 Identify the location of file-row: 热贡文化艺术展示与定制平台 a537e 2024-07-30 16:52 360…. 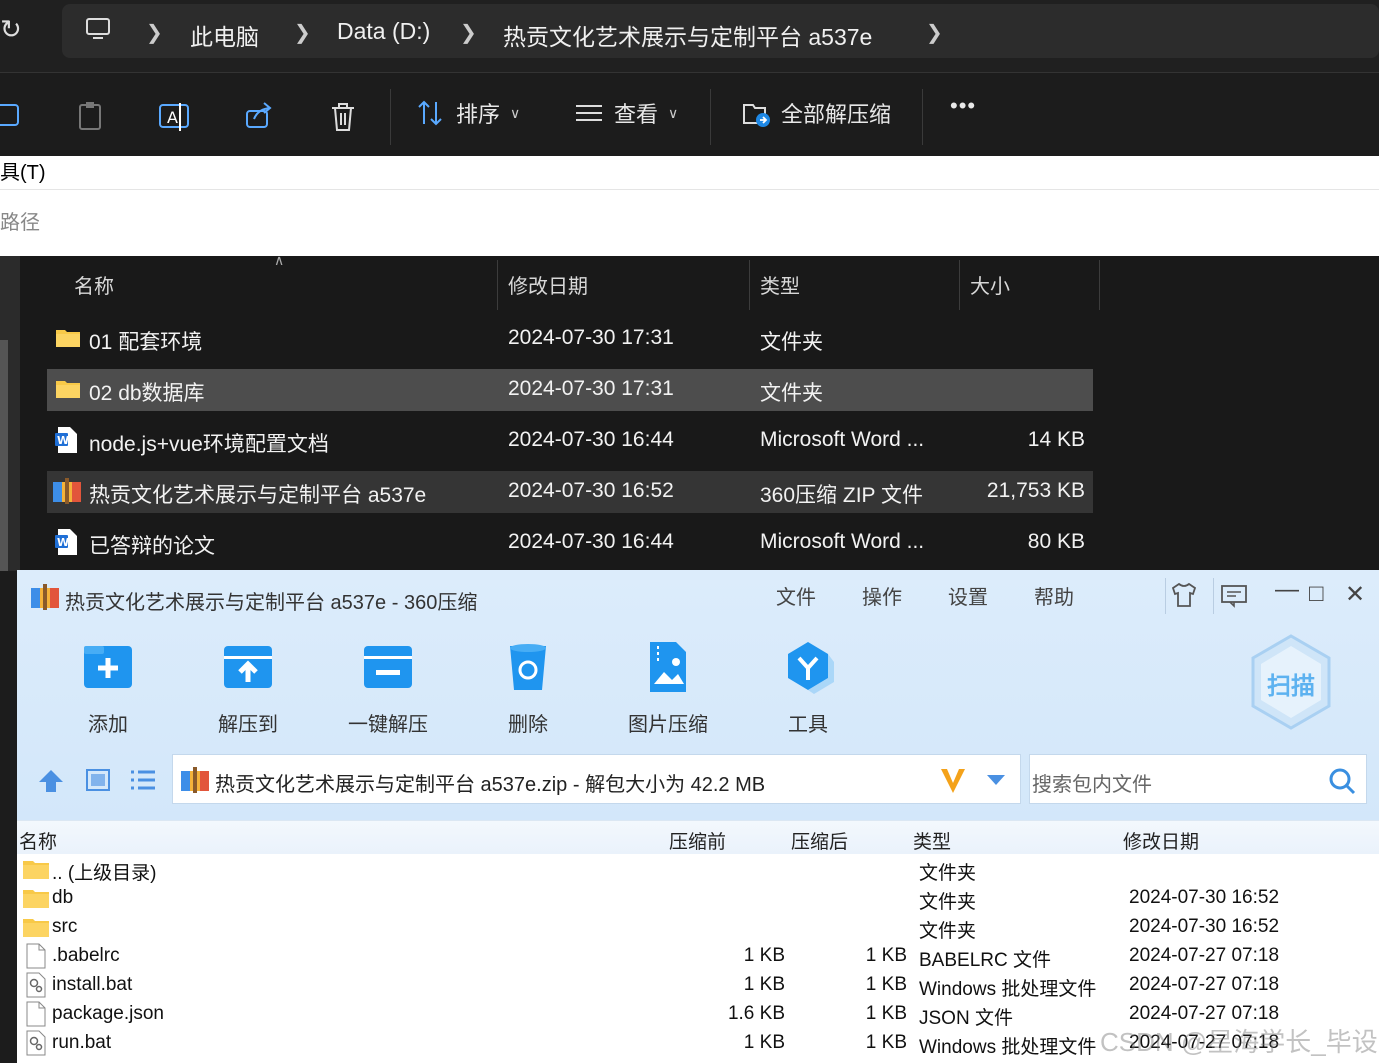
(570, 492).